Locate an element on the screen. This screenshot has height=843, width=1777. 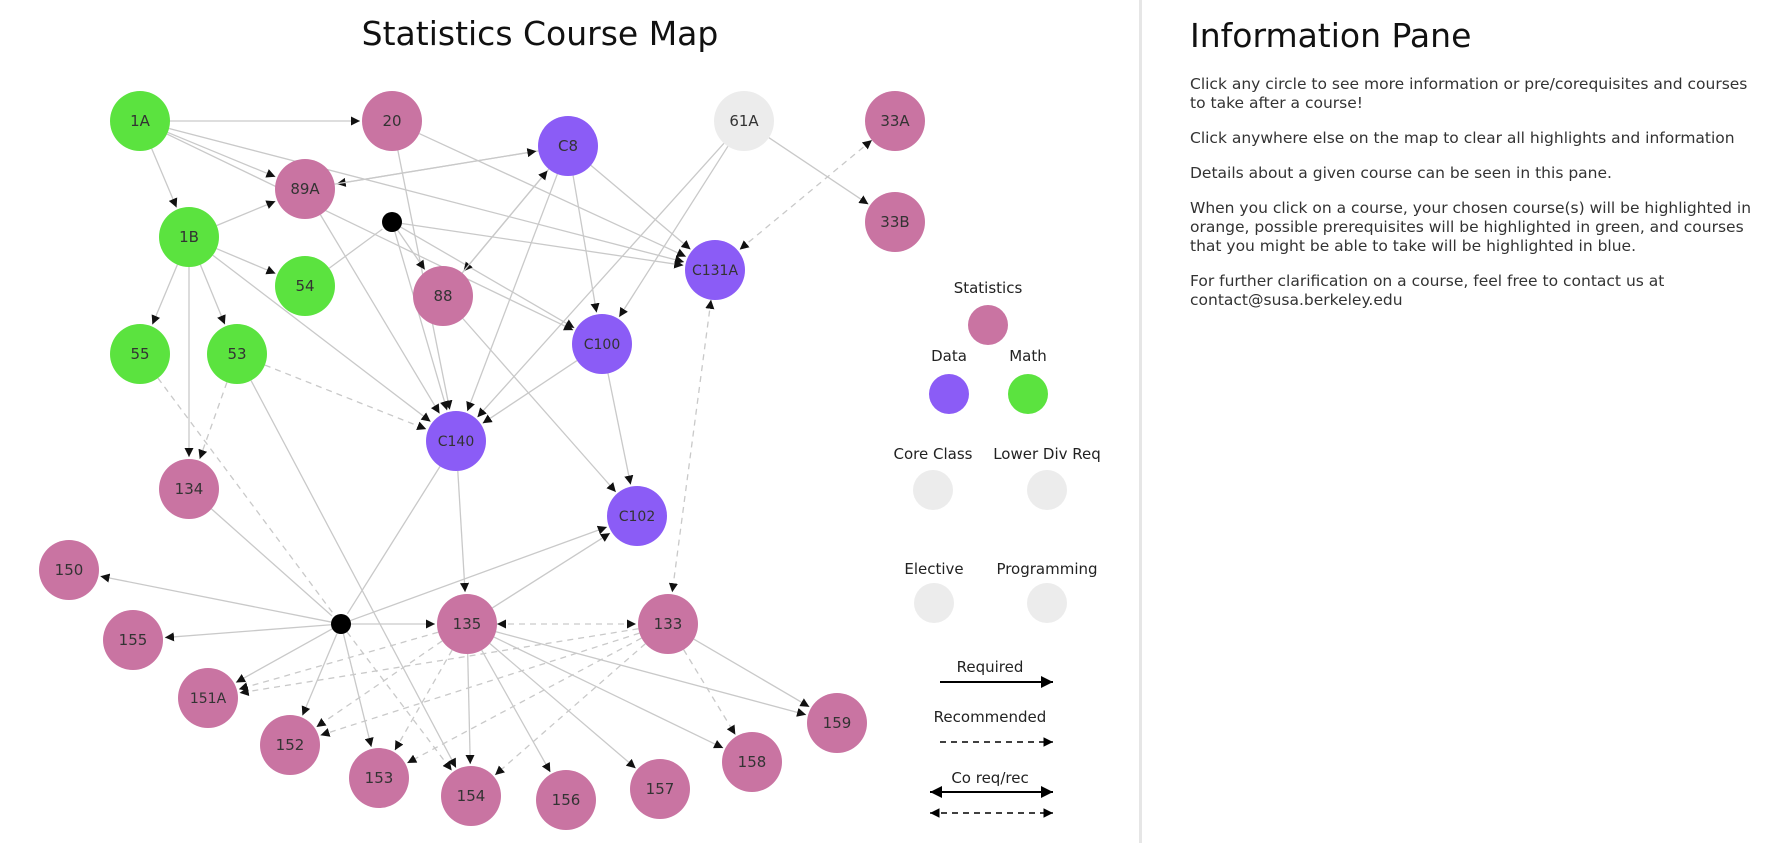
legend-data-label: Data is located at coordinates (949, 356).